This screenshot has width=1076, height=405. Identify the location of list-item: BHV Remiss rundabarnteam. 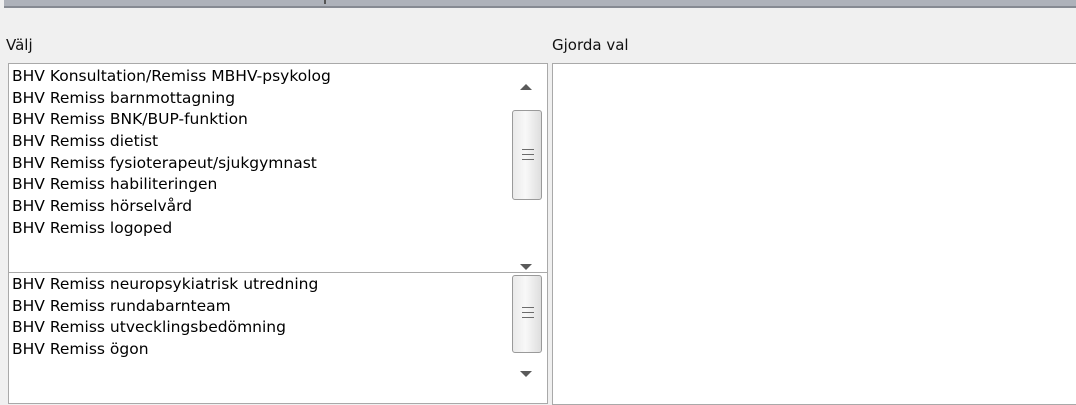
(164, 307).